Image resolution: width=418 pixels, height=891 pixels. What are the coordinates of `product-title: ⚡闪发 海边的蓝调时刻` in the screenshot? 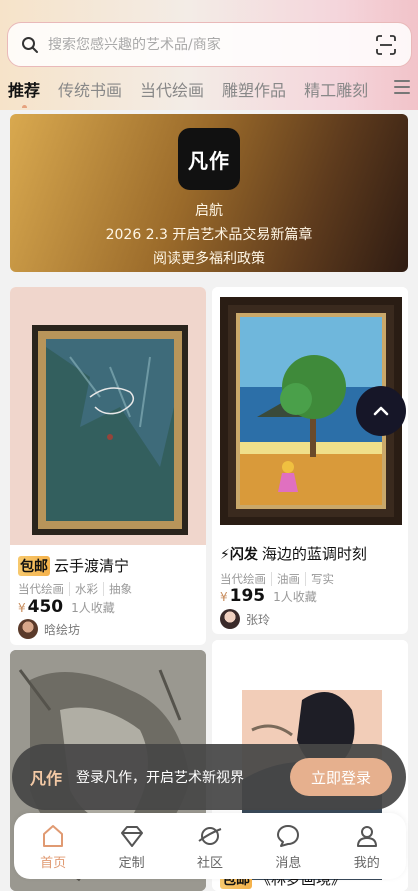 It's located at (293, 553).